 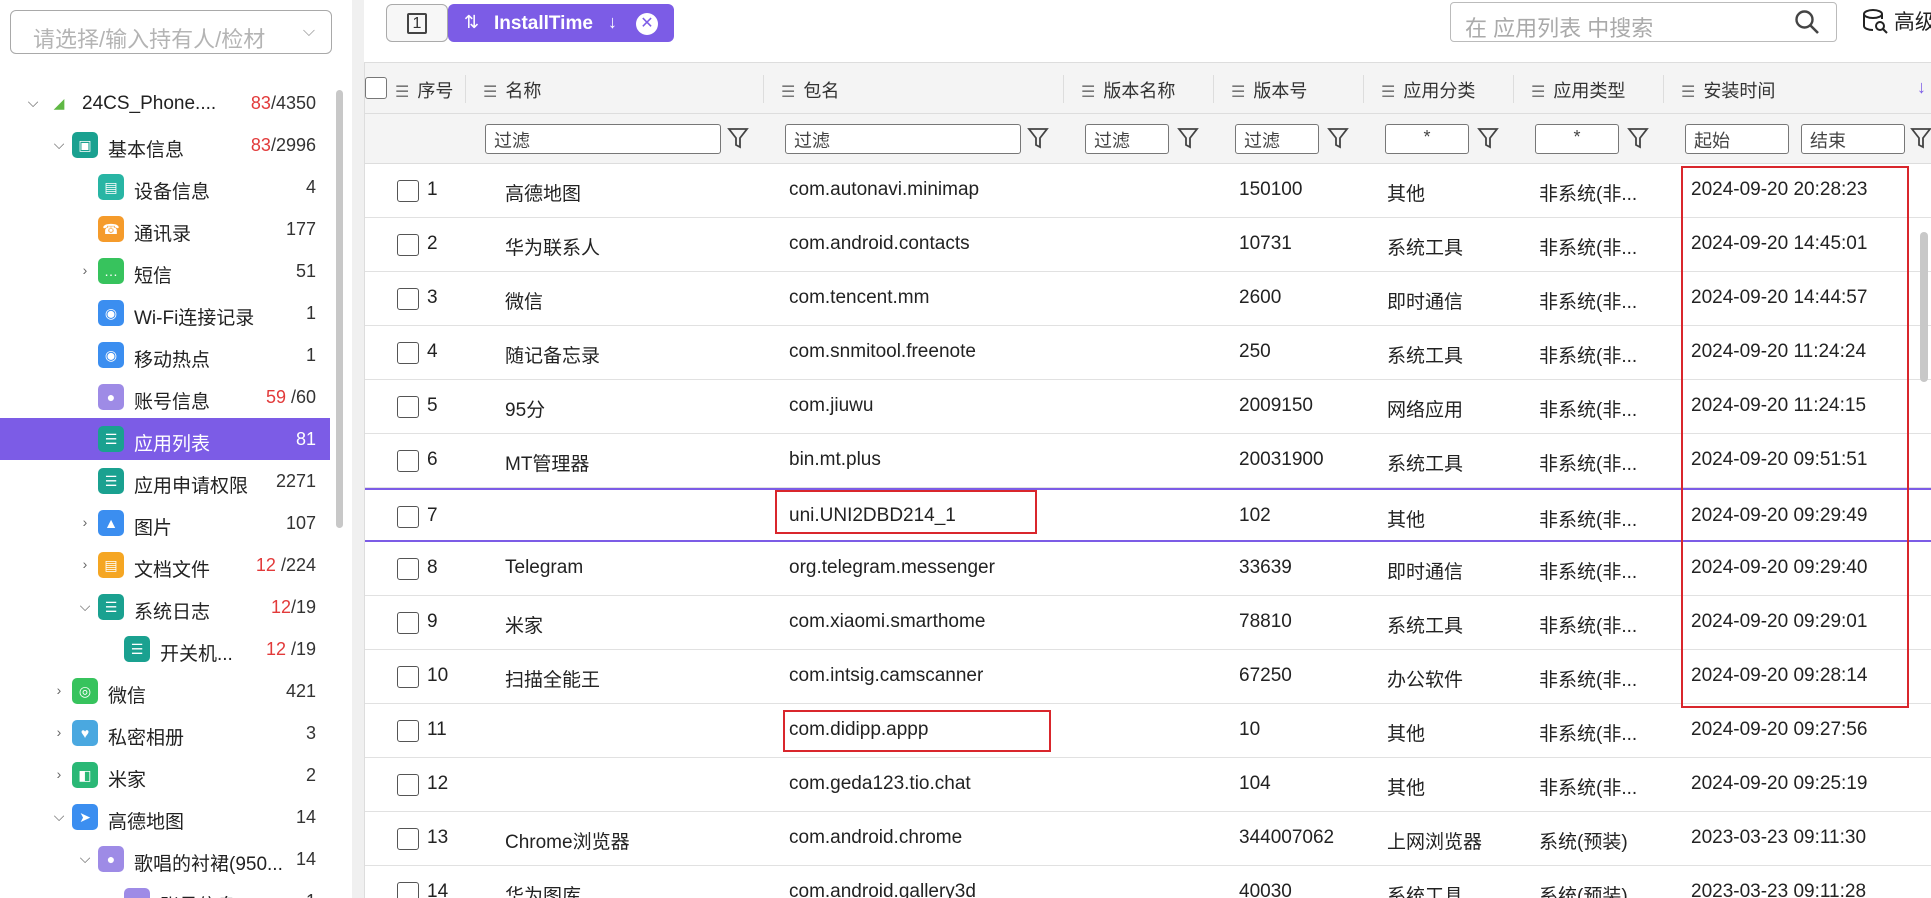 What do you see at coordinates (165, 145) in the screenshot?
I see `sidebar-item: ⌵ ▣ 基本信息 83/2996` at bounding box center [165, 145].